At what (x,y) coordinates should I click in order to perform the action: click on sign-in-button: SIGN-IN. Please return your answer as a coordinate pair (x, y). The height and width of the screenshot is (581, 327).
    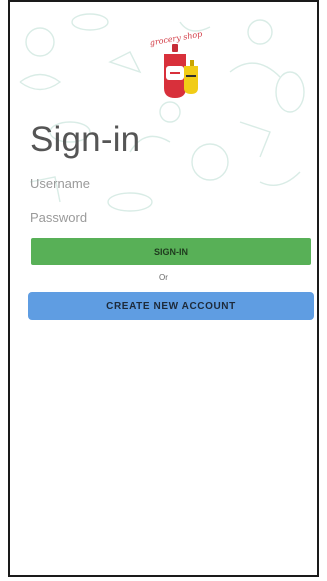
    Looking at the image, I should click on (171, 251).